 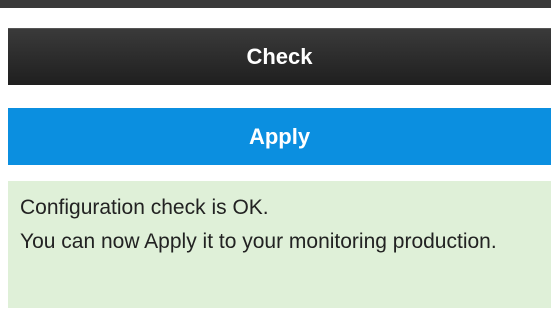 I want to click on check-button-label: Check, so click(x=279, y=56).